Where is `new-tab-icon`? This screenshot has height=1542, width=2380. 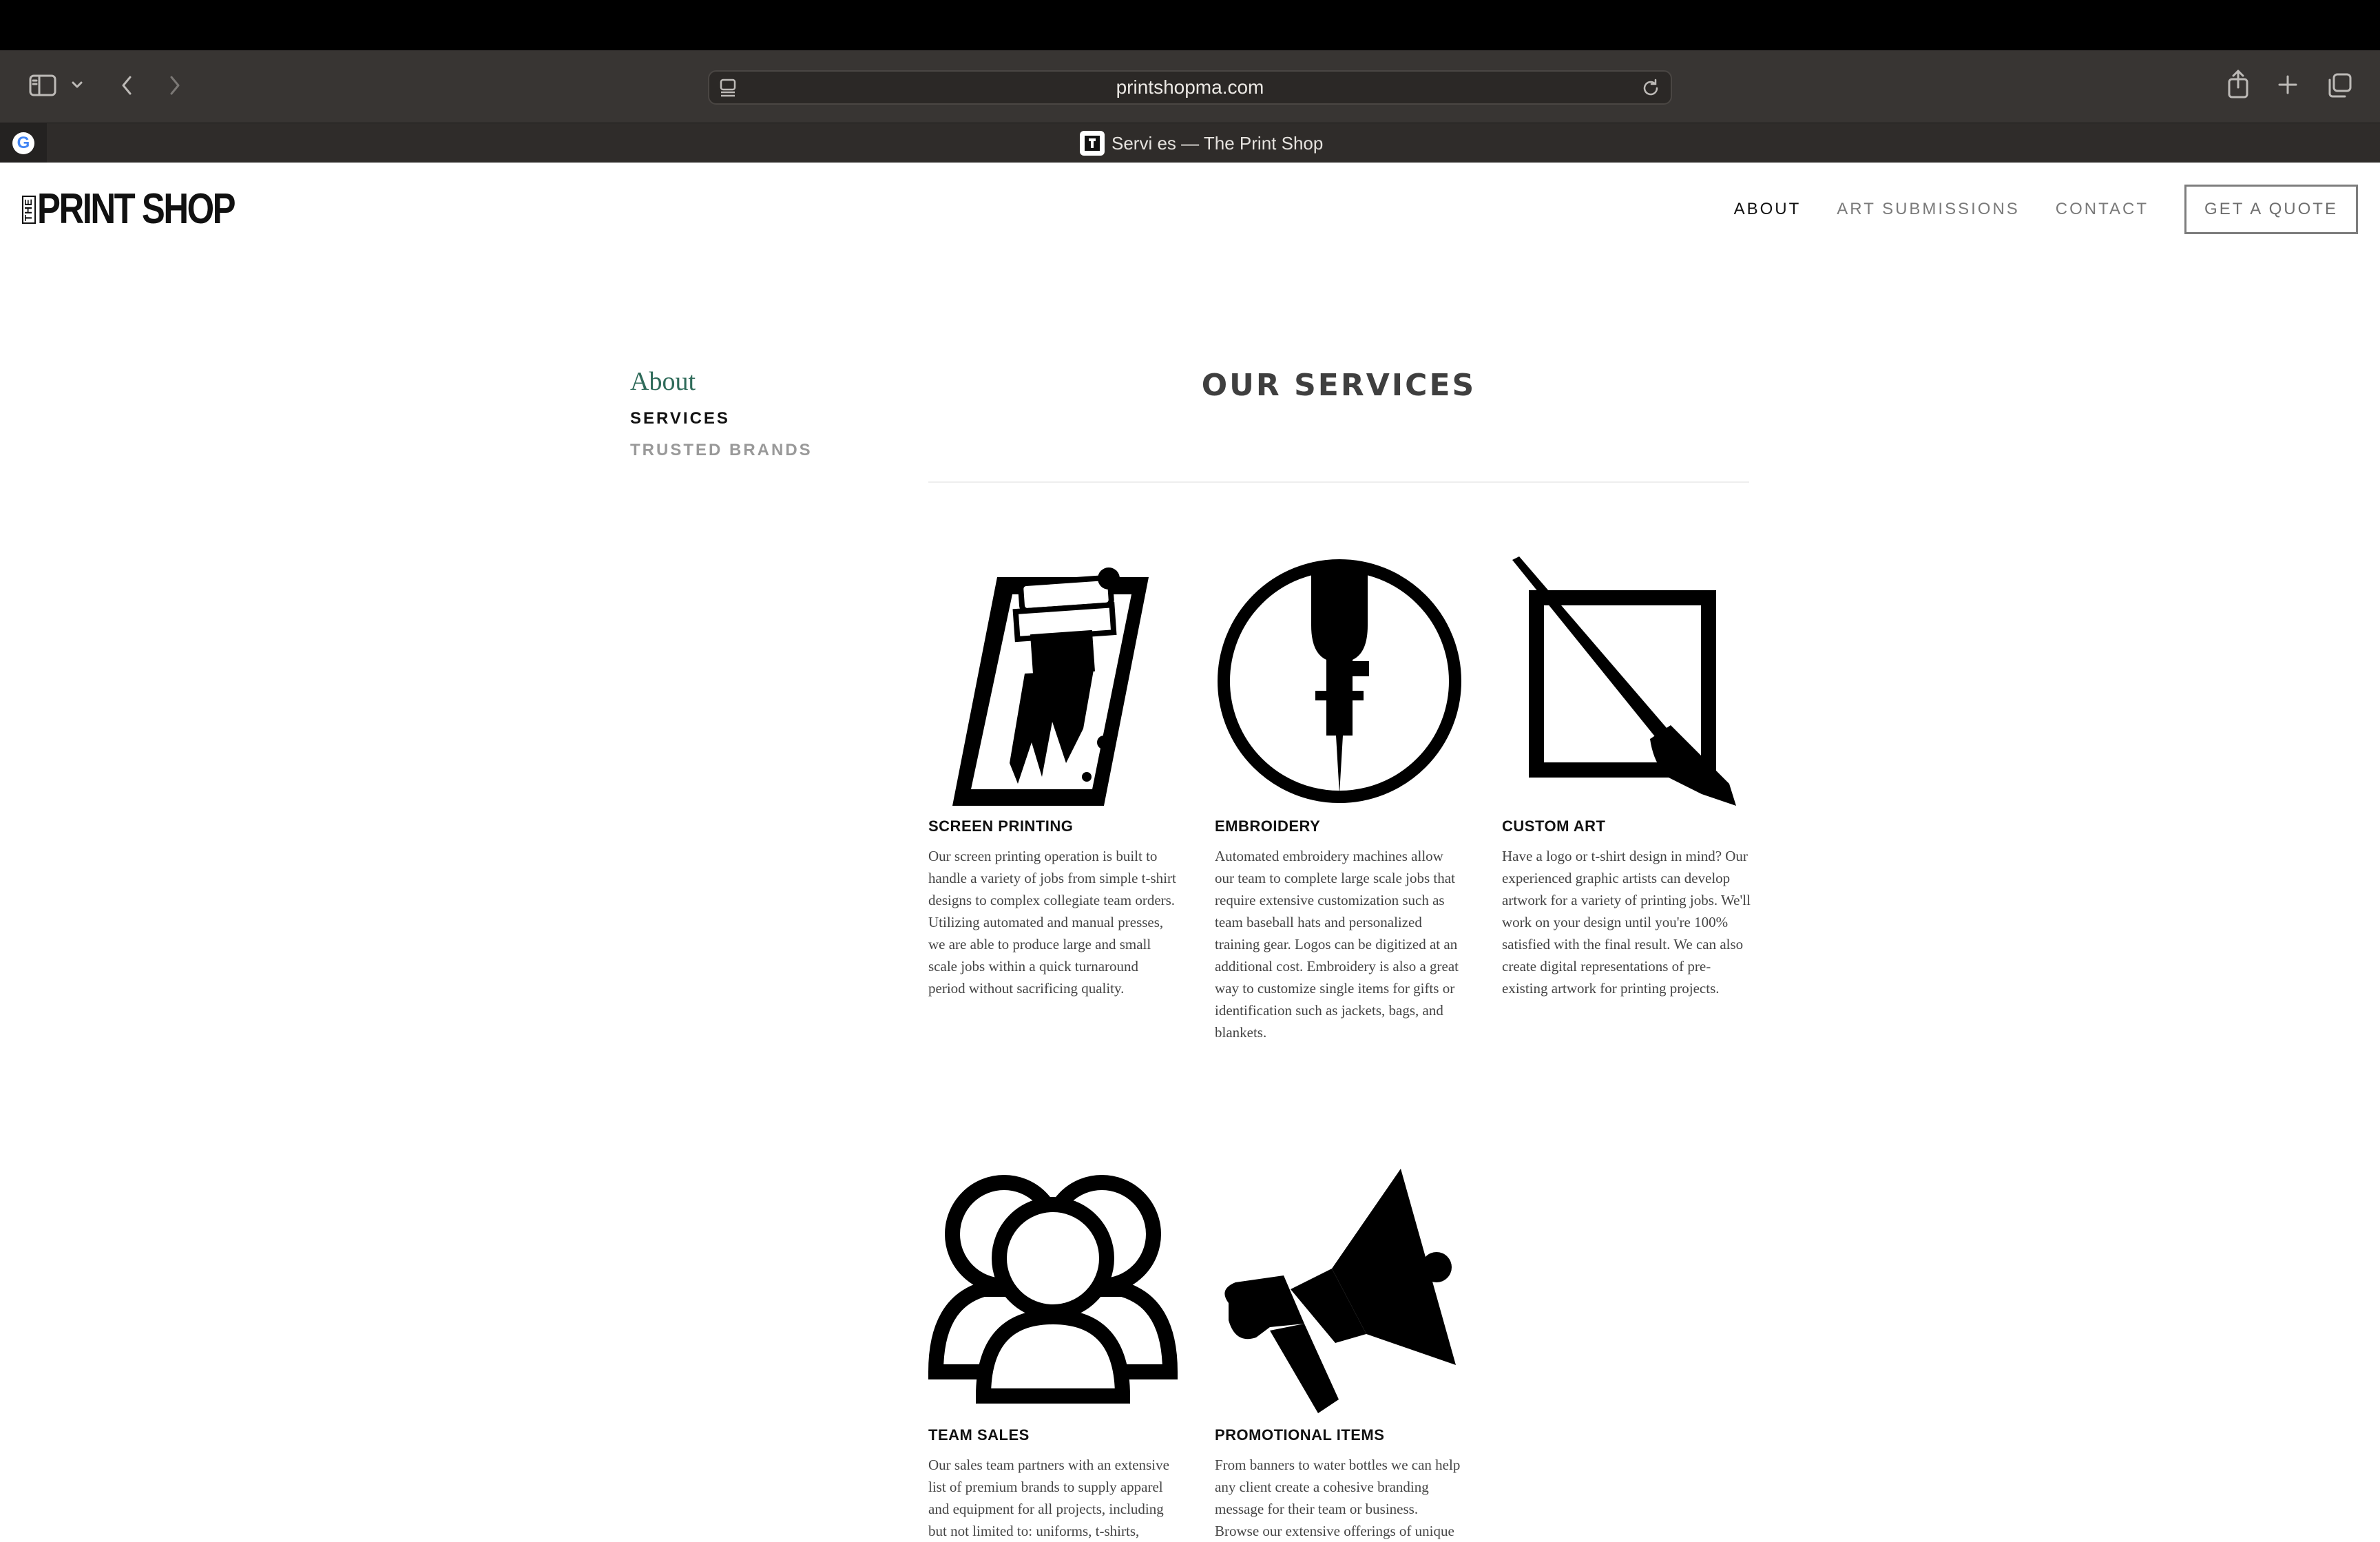 new-tab-icon is located at coordinates (2287, 84).